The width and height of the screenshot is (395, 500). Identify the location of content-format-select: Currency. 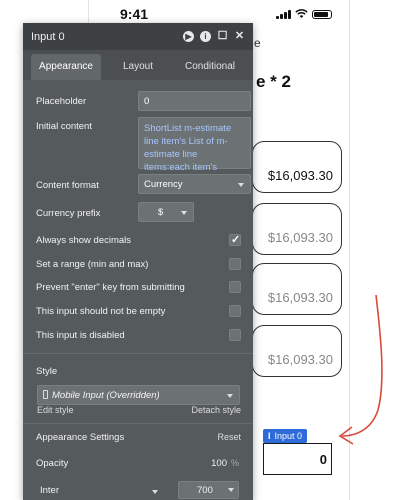
(194, 184).